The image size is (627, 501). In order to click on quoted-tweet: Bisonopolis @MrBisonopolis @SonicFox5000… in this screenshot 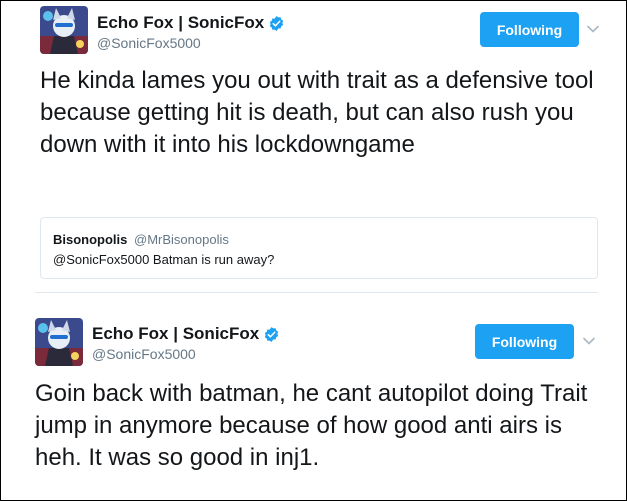, I will do `click(319, 248)`.